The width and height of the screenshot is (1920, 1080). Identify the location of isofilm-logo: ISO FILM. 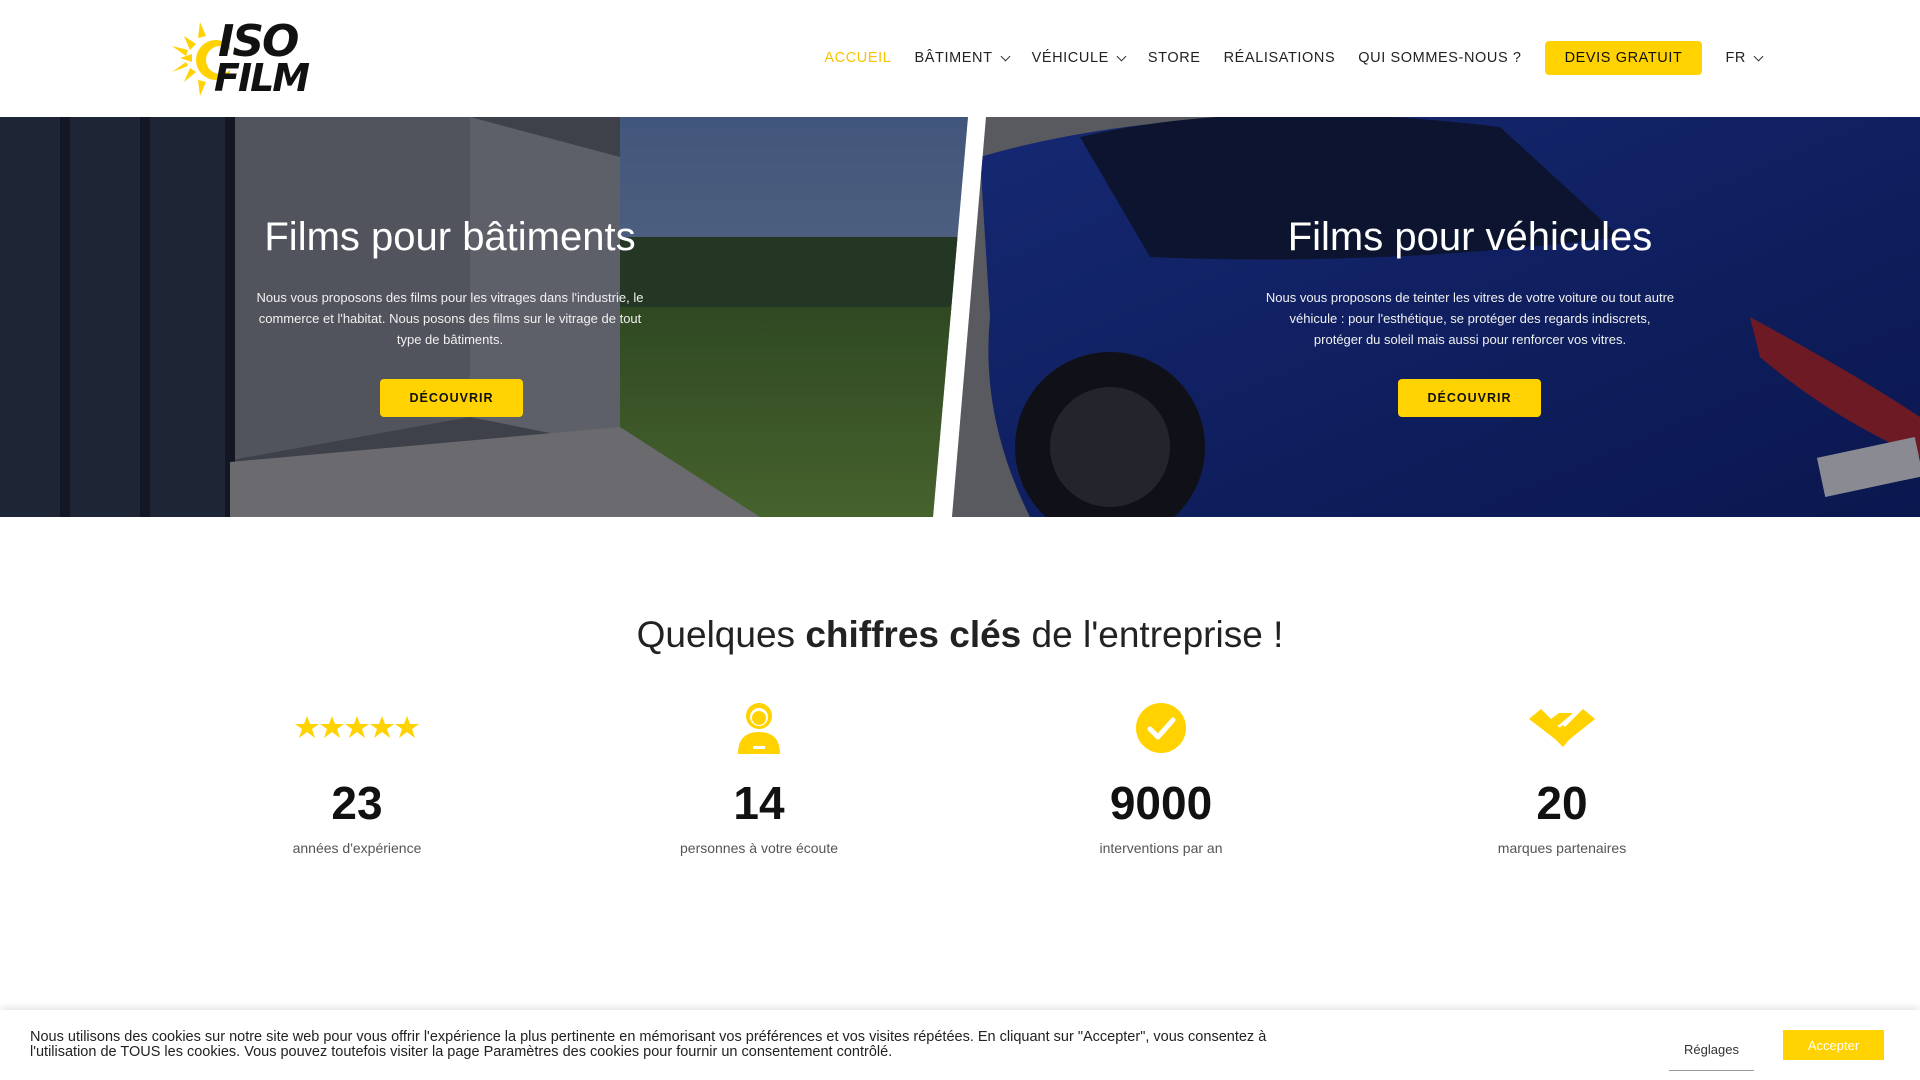
(240, 57).